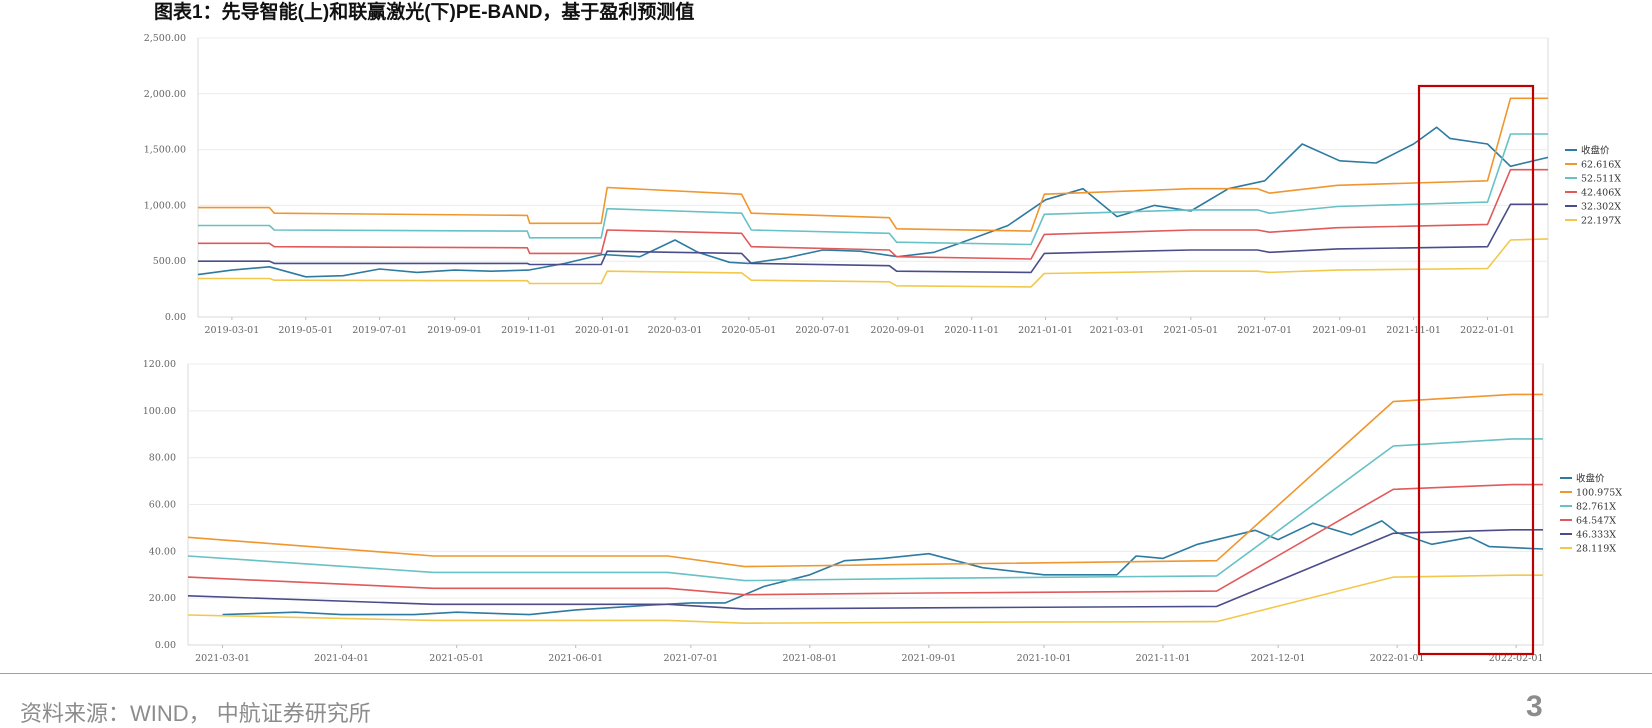 Image resolution: width=1652 pixels, height=728 pixels. Describe the element at coordinates (162, 505) in the screenshot. I see `y-tick-label: 60.00` at that location.